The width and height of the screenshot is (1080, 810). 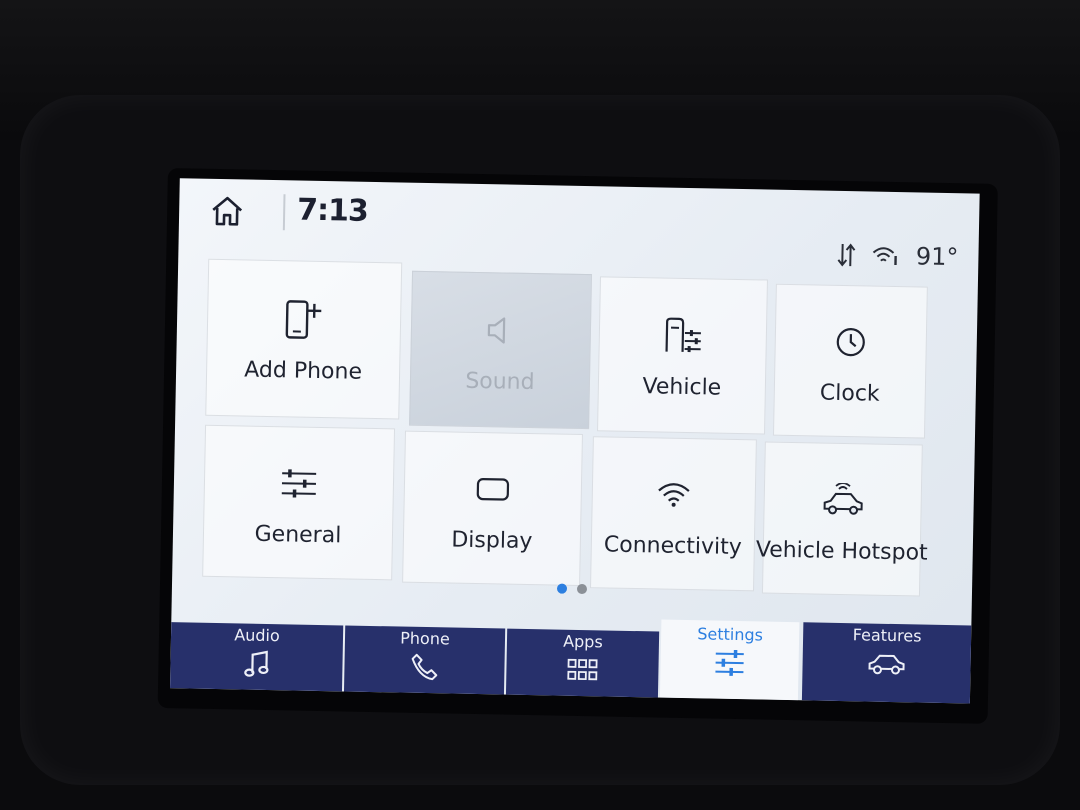 What do you see at coordinates (730, 634) in the screenshot?
I see `tab-label: Settings` at bounding box center [730, 634].